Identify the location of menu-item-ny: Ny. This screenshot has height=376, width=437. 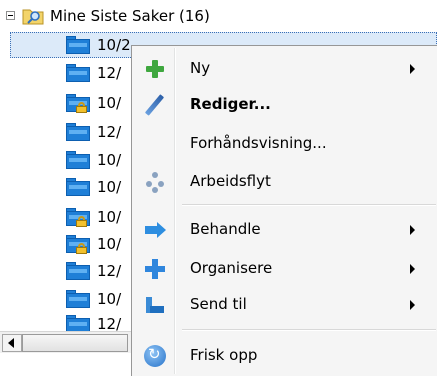
(285, 69).